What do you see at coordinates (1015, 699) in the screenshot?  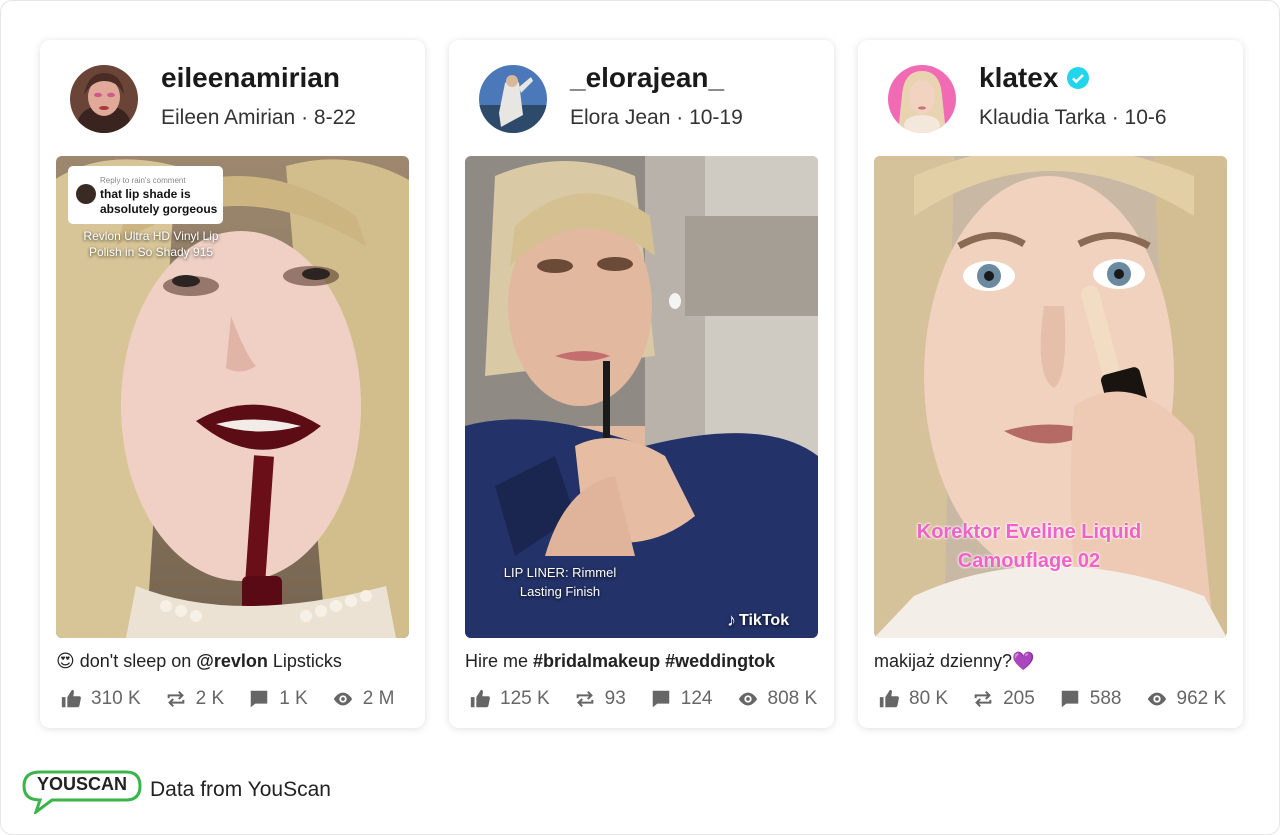 I see `shares-stat: 205` at bounding box center [1015, 699].